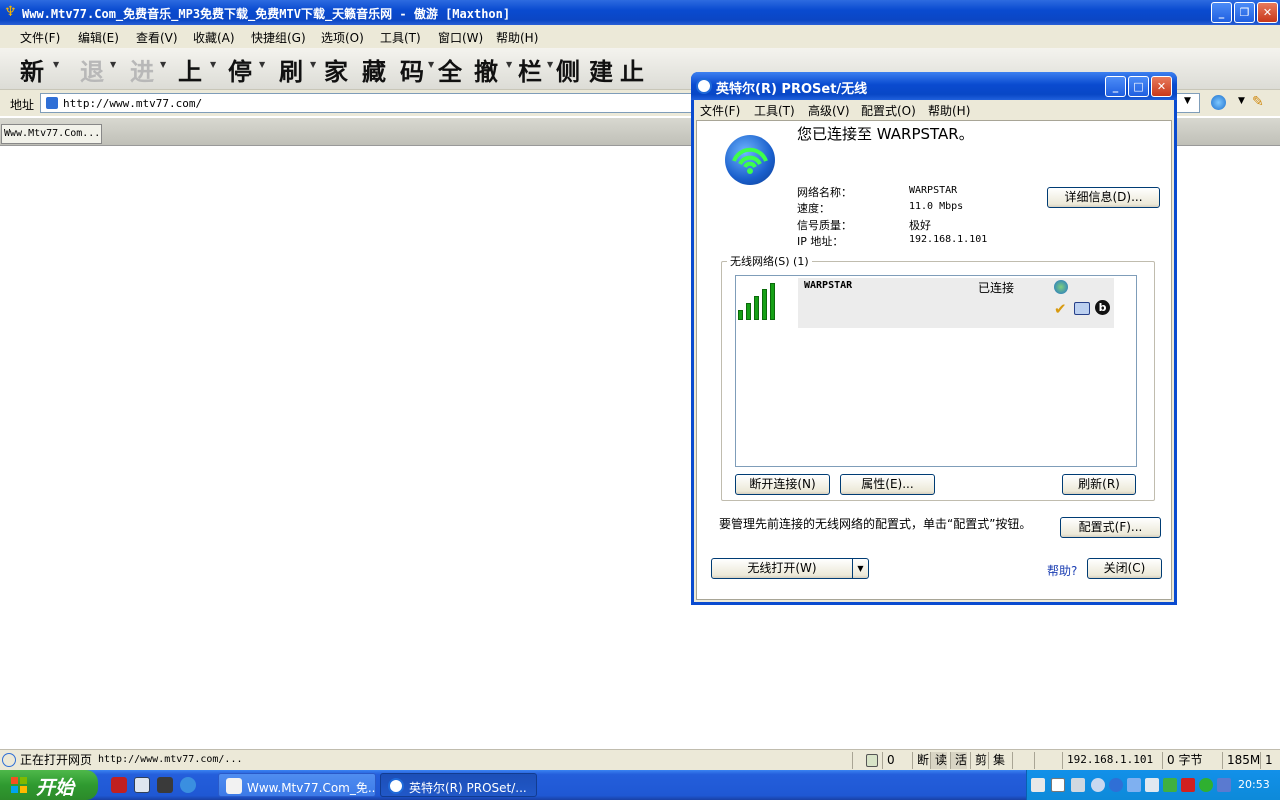 The height and width of the screenshot is (800, 1280). I want to click on mode-clip: 剪, so click(978, 760).